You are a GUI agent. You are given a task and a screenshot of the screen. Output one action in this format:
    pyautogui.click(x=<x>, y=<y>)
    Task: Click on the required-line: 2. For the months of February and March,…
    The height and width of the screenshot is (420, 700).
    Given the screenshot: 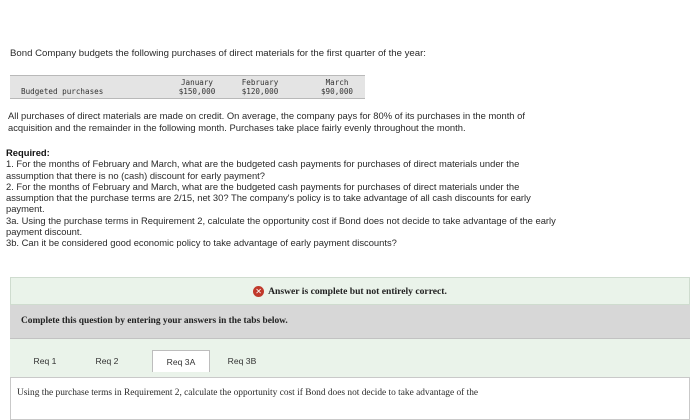 What is the action you would take?
    pyautogui.click(x=263, y=186)
    